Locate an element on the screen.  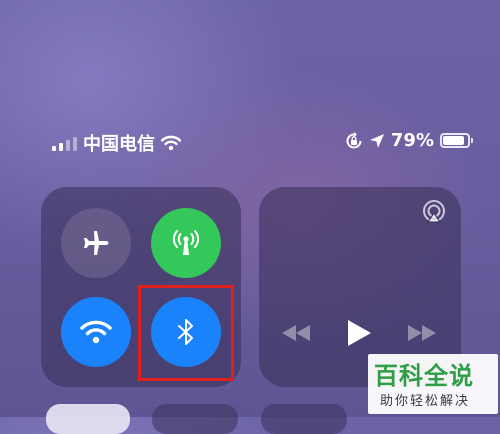
fast-forward-icon is located at coordinates (422, 333).